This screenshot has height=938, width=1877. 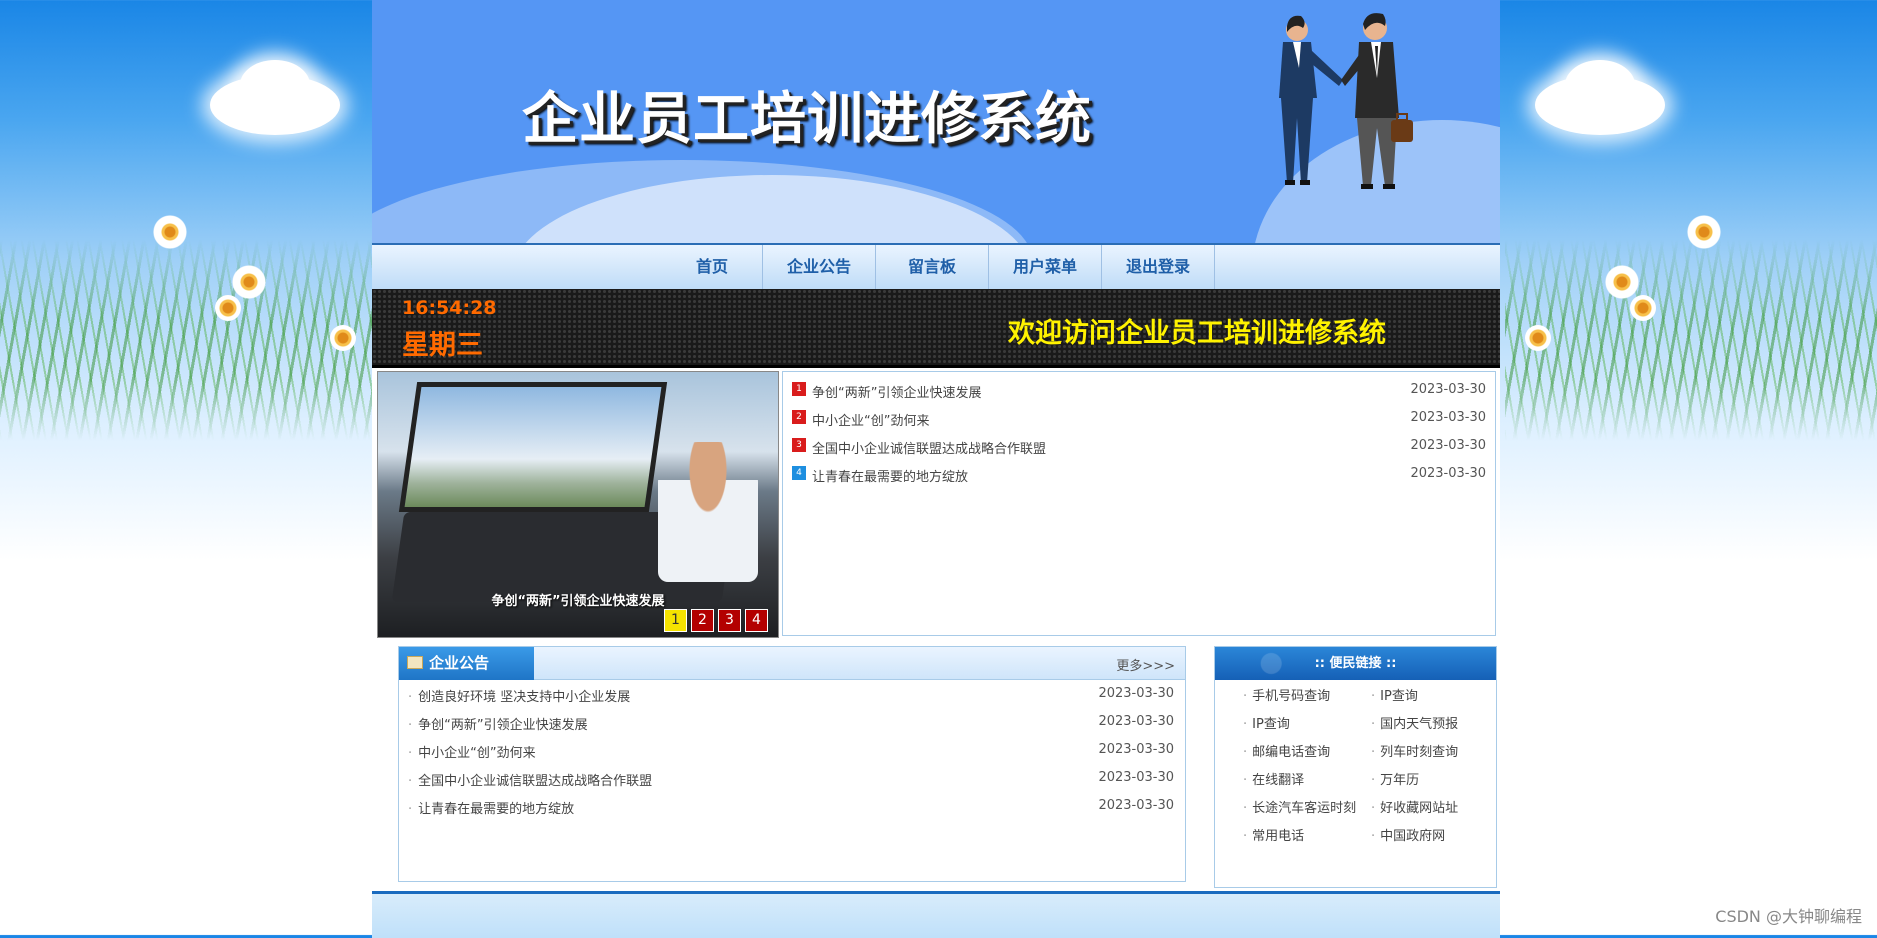 What do you see at coordinates (712, 267) in the screenshot?
I see `nav-home: 首页` at bounding box center [712, 267].